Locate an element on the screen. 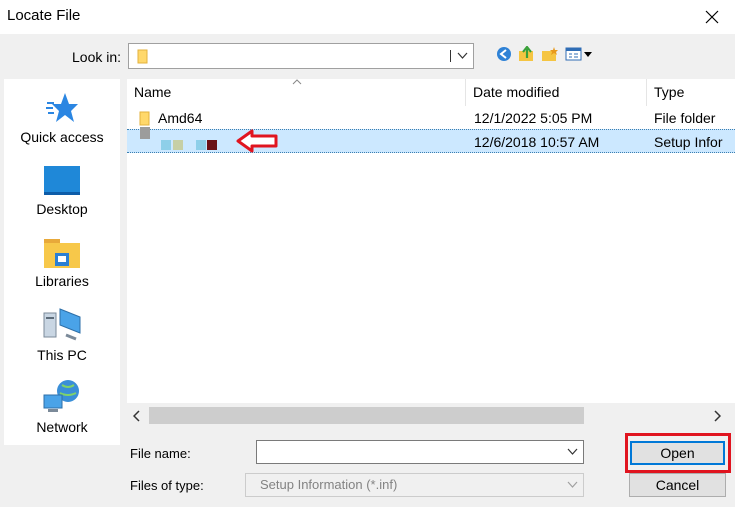 This screenshot has width=735, height=507. place-label: Network is located at coordinates (62, 427).